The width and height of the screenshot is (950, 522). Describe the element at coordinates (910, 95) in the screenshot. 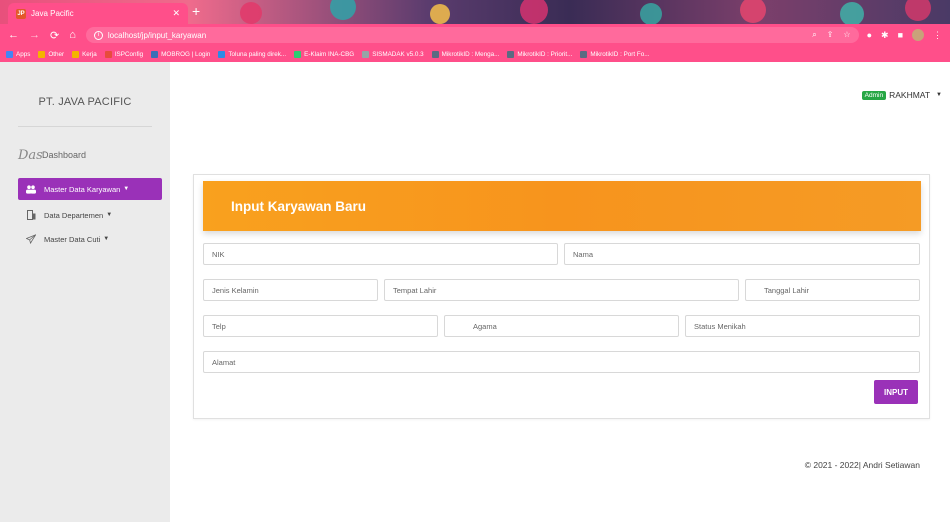

I see `user-name: RAKHMAT` at that location.